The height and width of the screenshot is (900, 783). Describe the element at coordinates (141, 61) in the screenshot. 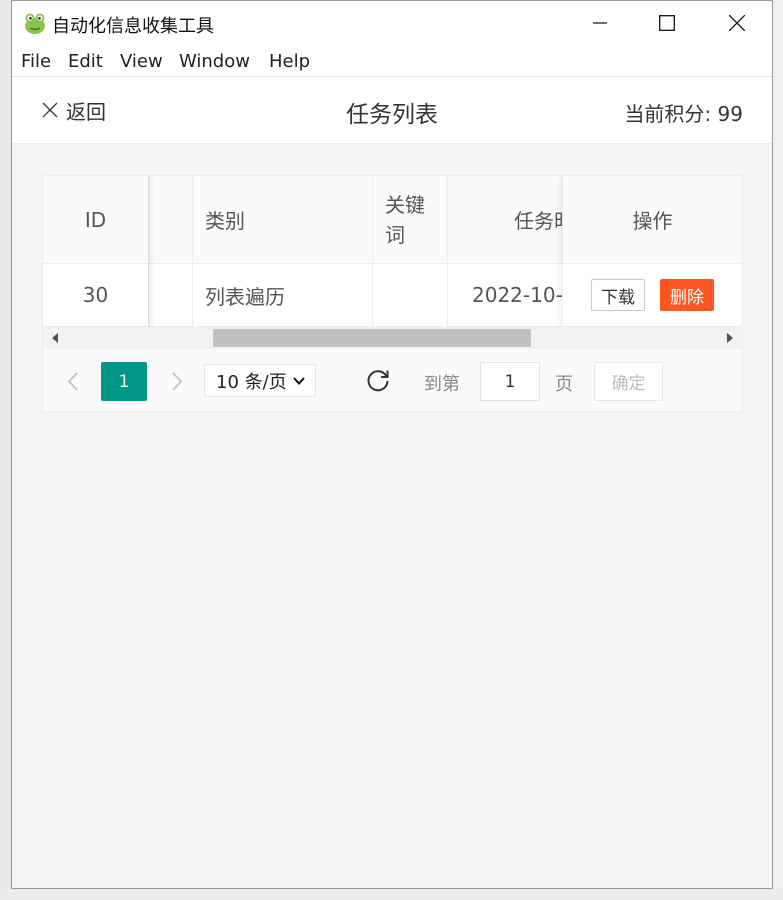

I see `menu-view: View` at that location.